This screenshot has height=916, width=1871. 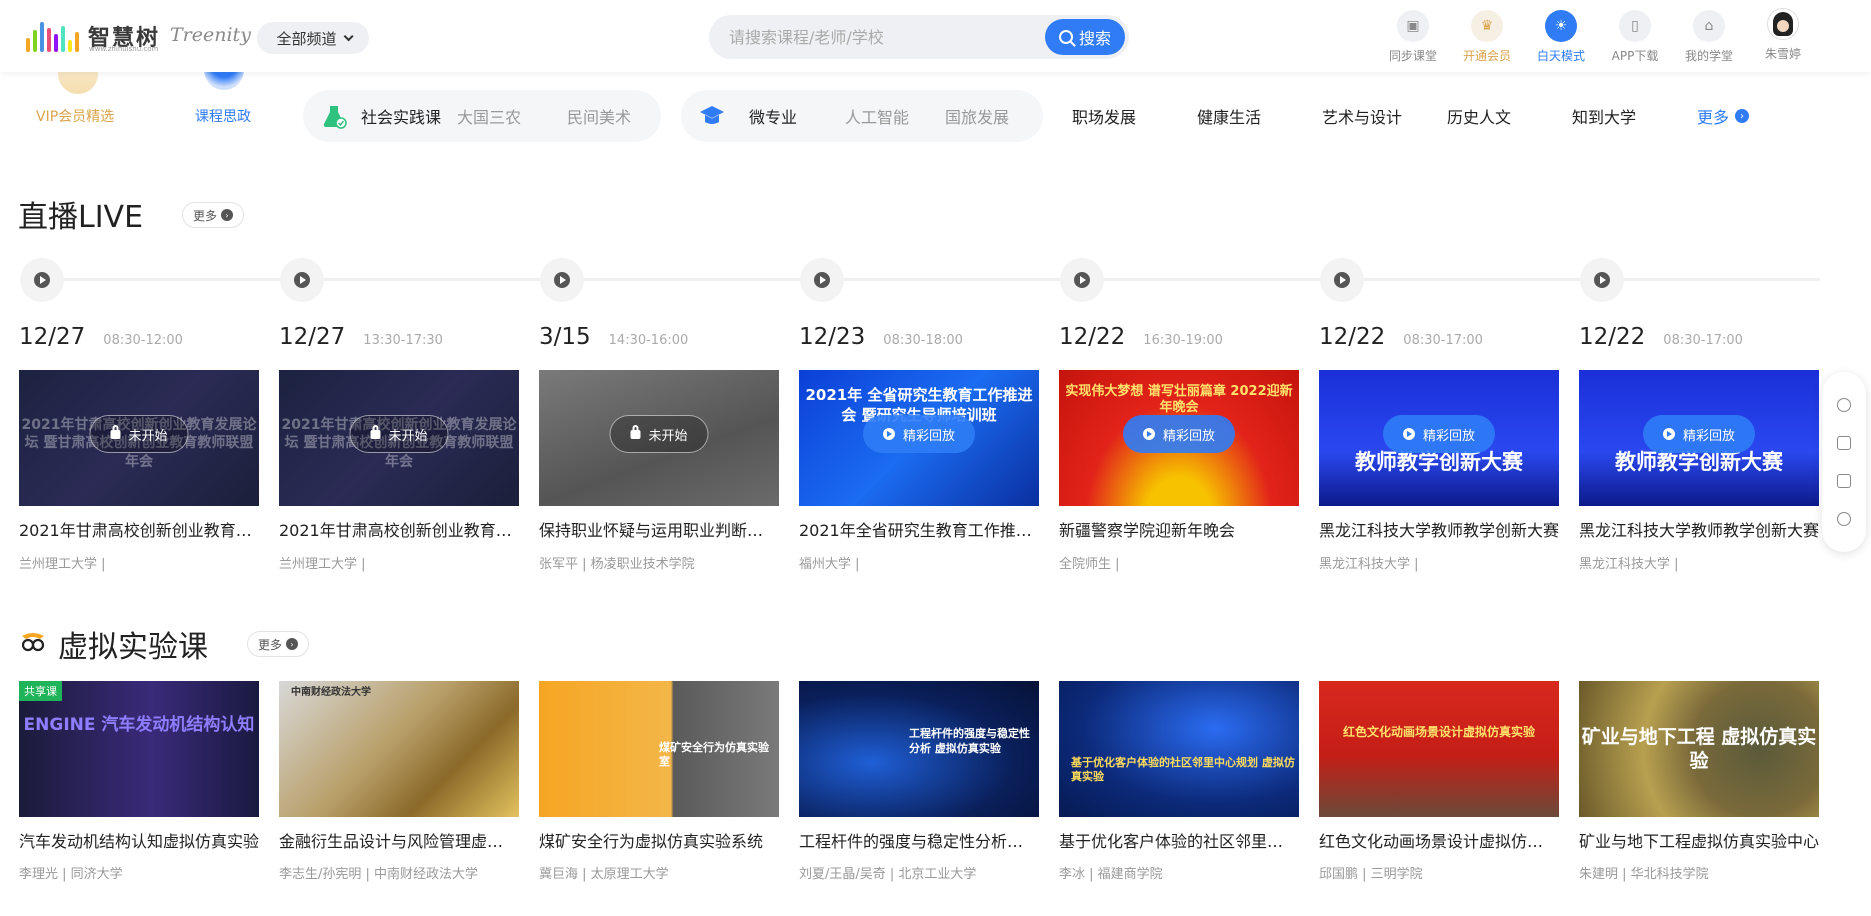 I want to click on replay-badge: 精彩回放, so click(x=1699, y=434).